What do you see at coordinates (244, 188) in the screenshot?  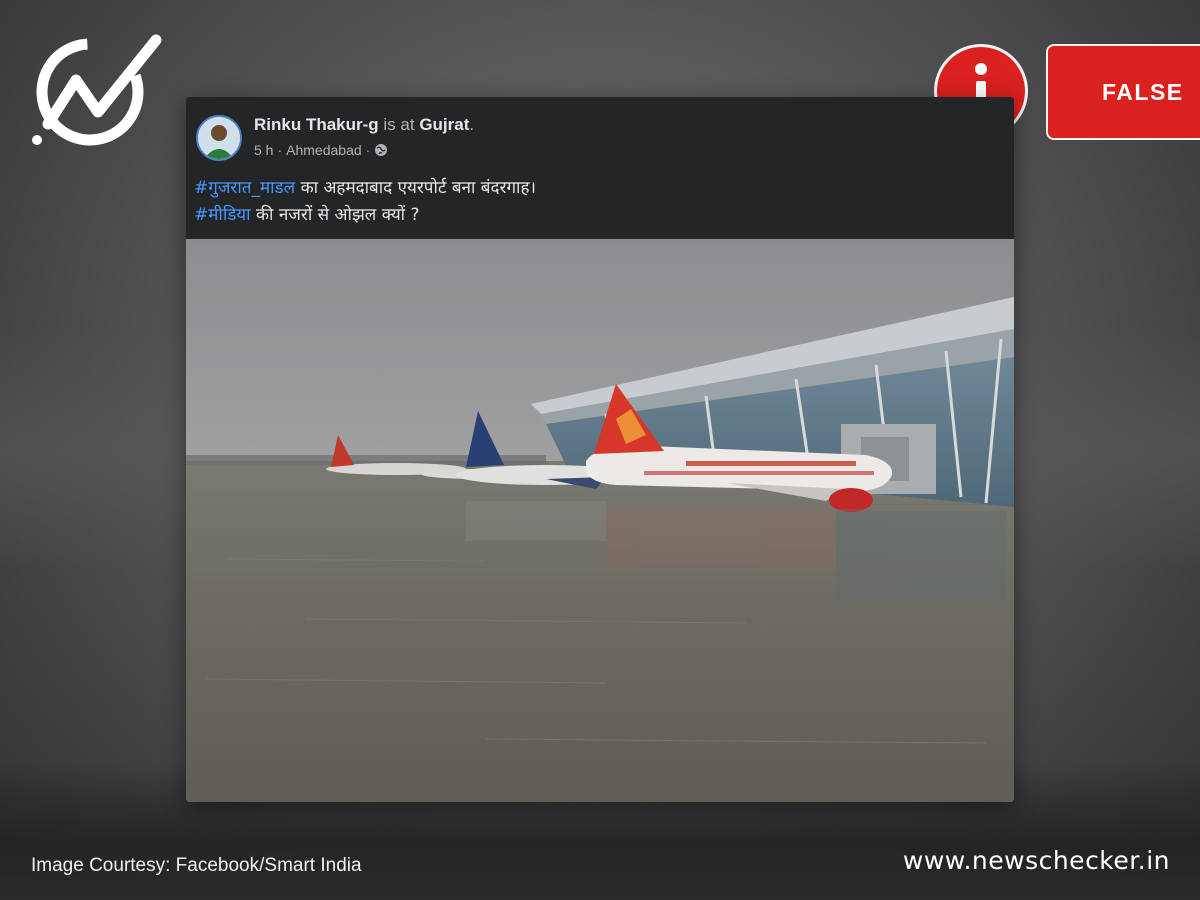 I see `hashtag-link: #गुजरात_माडल` at bounding box center [244, 188].